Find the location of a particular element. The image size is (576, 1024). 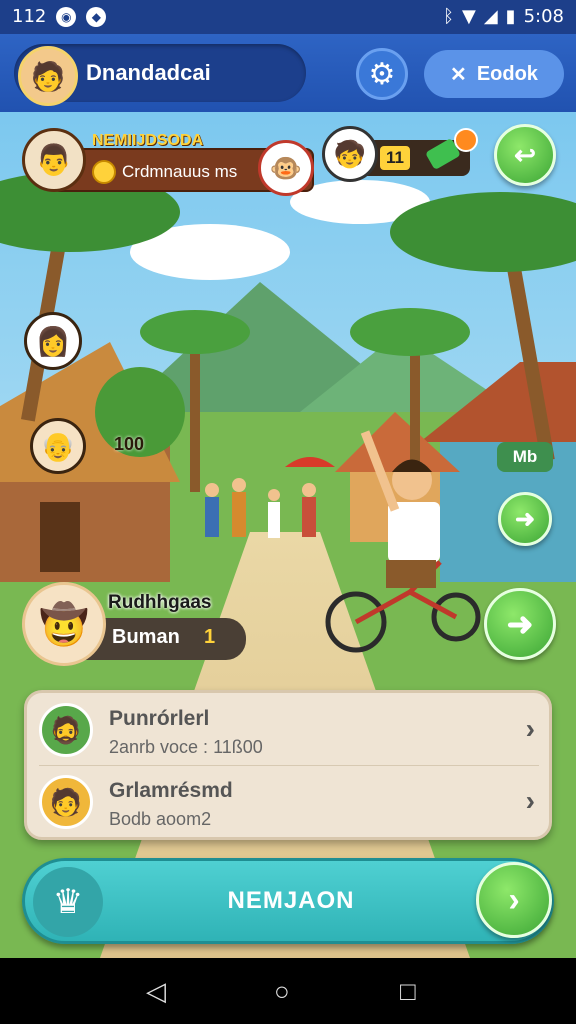

player-card-name: Buman is located at coordinates (146, 637).